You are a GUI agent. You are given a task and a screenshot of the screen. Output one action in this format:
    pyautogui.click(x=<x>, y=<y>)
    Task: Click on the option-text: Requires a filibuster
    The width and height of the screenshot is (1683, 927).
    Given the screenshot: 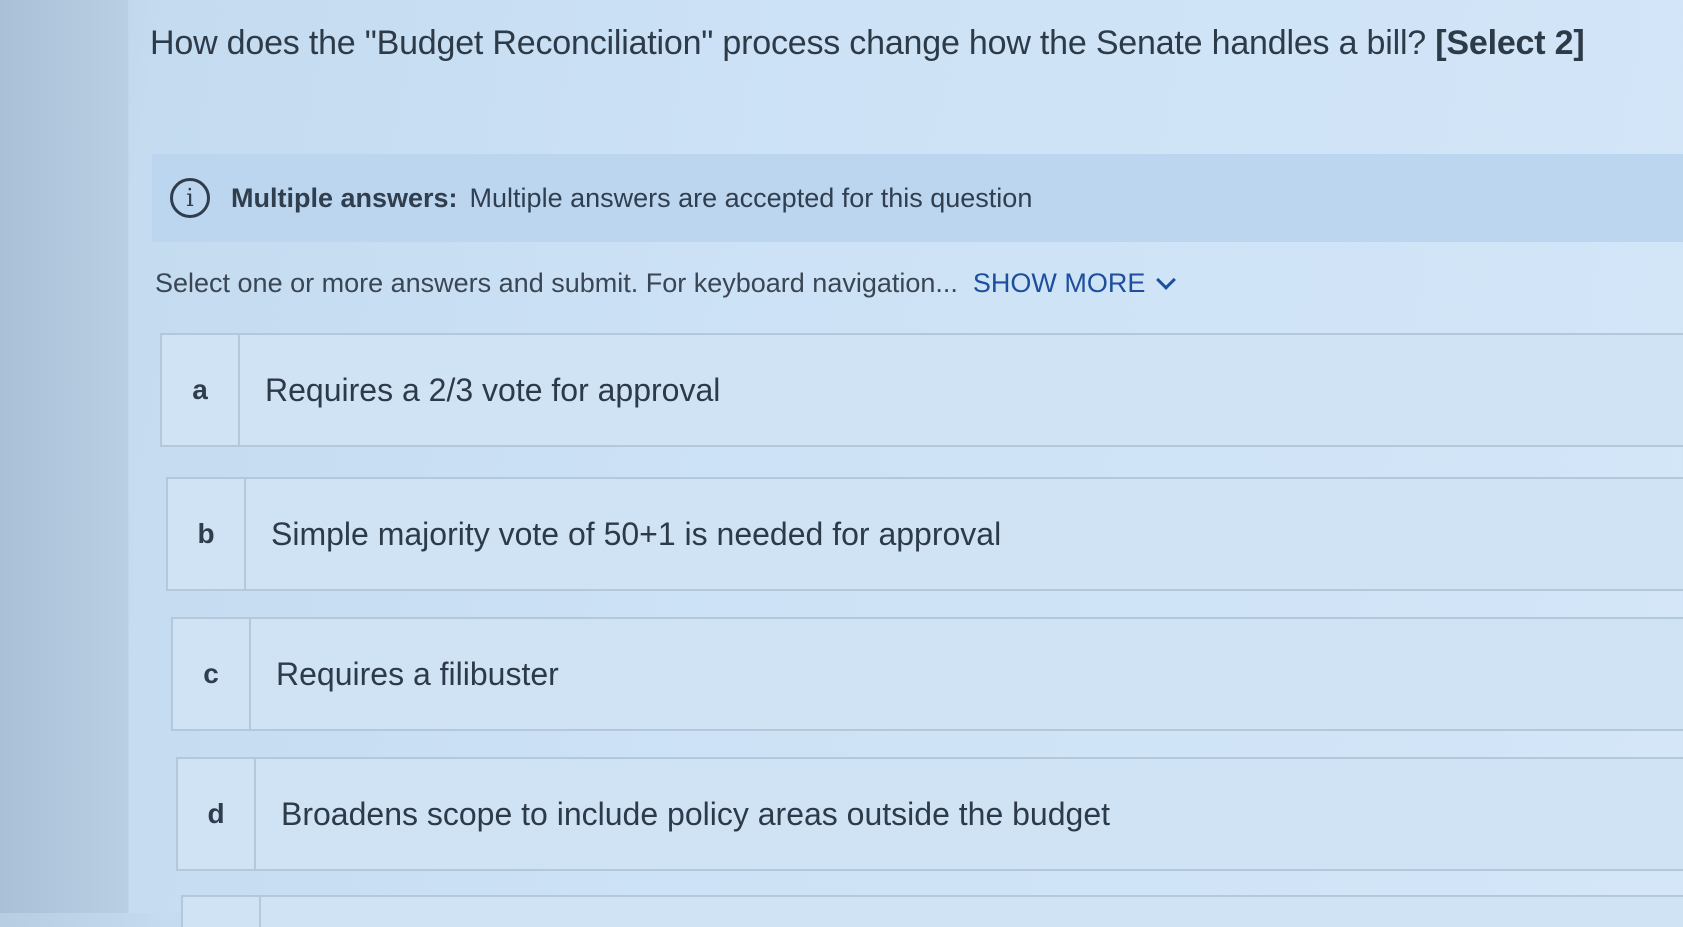 What is the action you would take?
    pyautogui.click(x=417, y=673)
    